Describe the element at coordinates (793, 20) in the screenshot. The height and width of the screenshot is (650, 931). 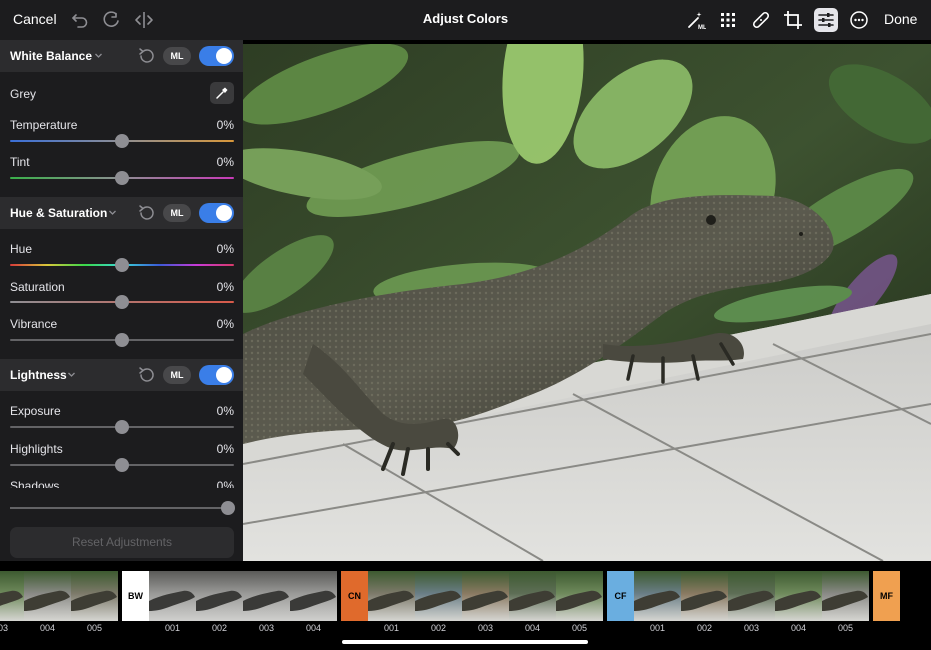
I see `crop-icon` at that location.